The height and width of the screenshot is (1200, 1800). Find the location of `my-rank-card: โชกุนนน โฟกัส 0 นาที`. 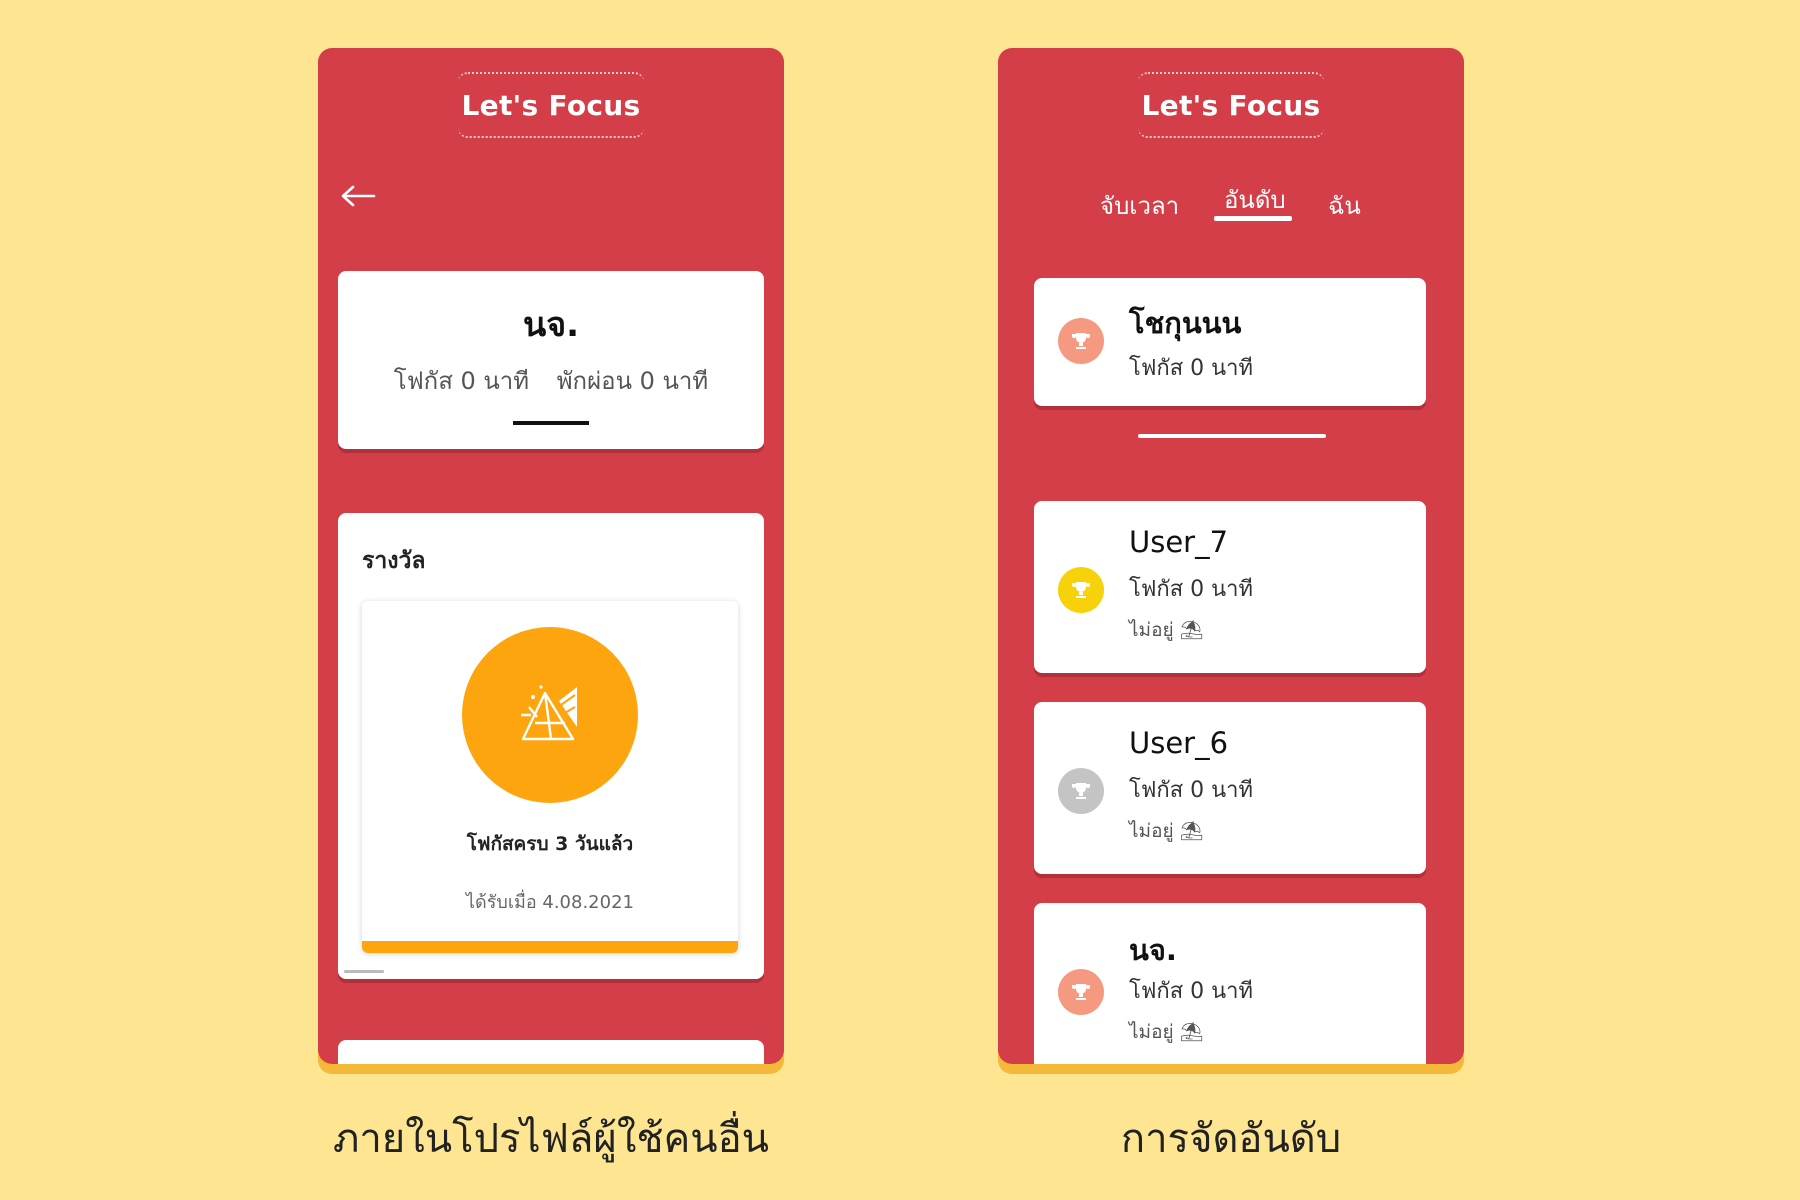

my-rank-card: โชกุนนน โฟกัส 0 นาที is located at coordinates (1230, 342).